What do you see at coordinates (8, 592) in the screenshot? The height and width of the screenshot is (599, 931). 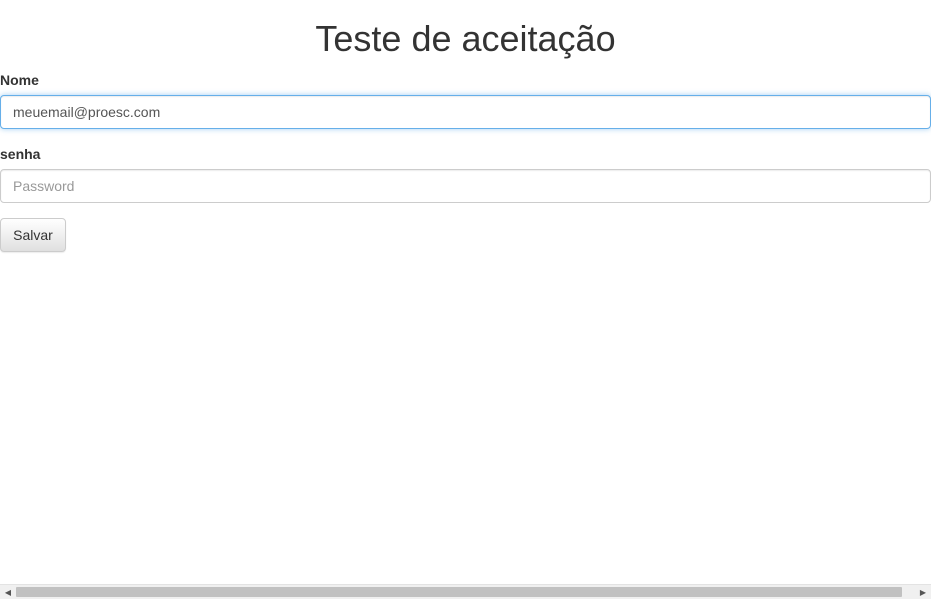 I see `triangle-left-icon: ◀` at bounding box center [8, 592].